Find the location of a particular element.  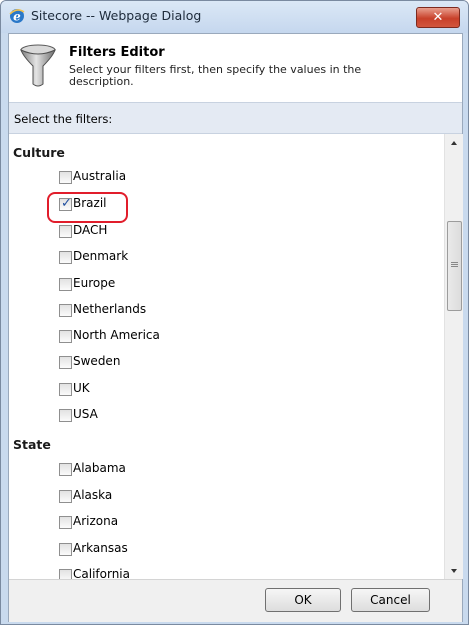

option-label: USA is located at coordinates (85, 414).